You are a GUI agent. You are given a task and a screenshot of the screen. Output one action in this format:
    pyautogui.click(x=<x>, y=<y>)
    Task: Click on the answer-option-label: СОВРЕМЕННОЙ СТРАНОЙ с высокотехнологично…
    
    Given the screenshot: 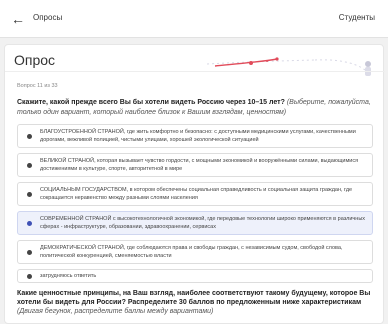 What is the action you would take?
    pyautogui.click(x=203, y=223)
    